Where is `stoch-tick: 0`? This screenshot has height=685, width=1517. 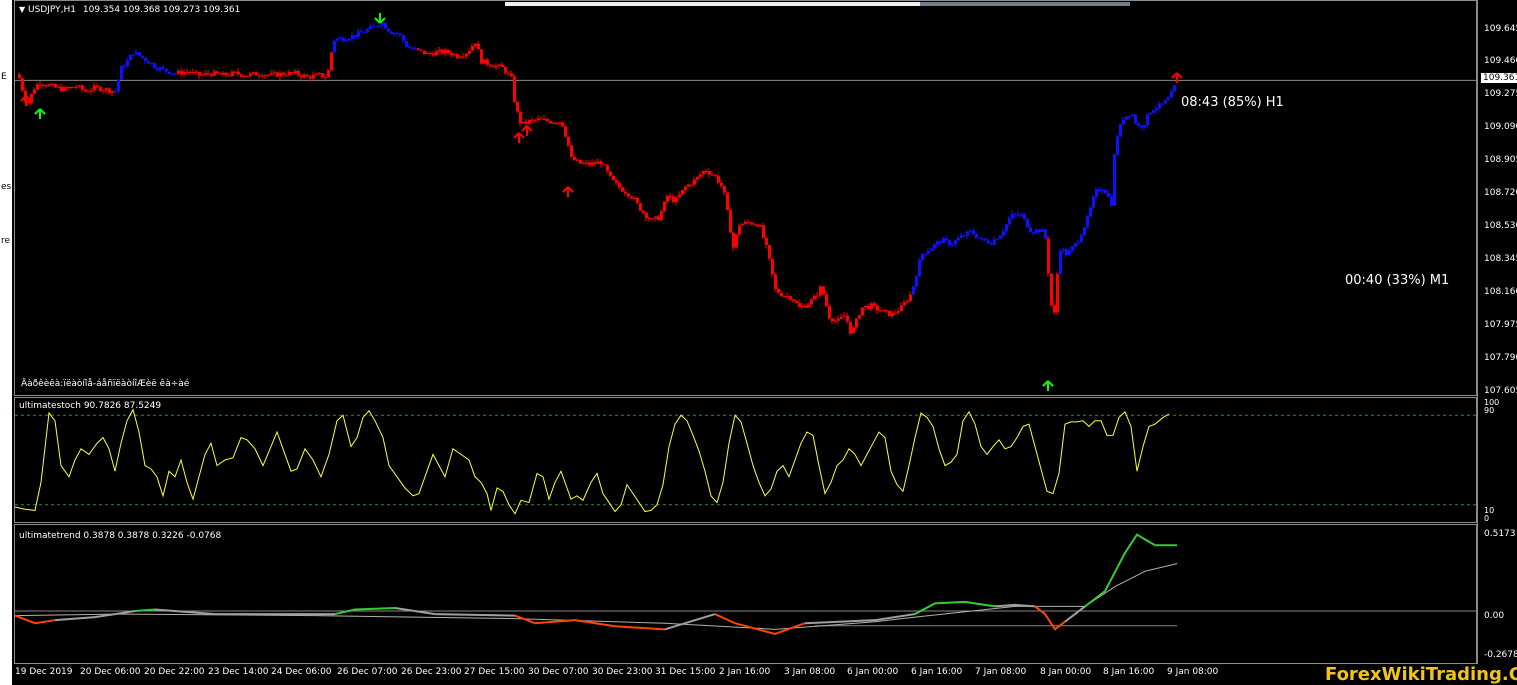
stoch-tick: 0 is located at coordinates (1487, 518).